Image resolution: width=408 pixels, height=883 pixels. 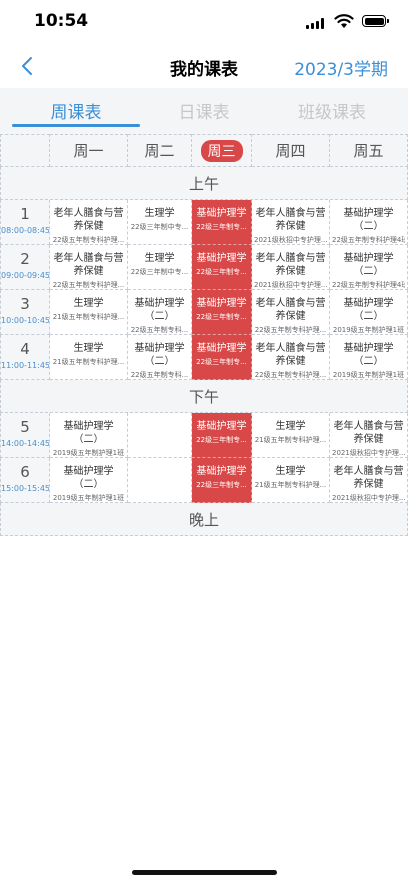 What do you see at coordinates (344, 21) in the screenshot?
I see `wifi-icon` at bounding box center [344, 21].